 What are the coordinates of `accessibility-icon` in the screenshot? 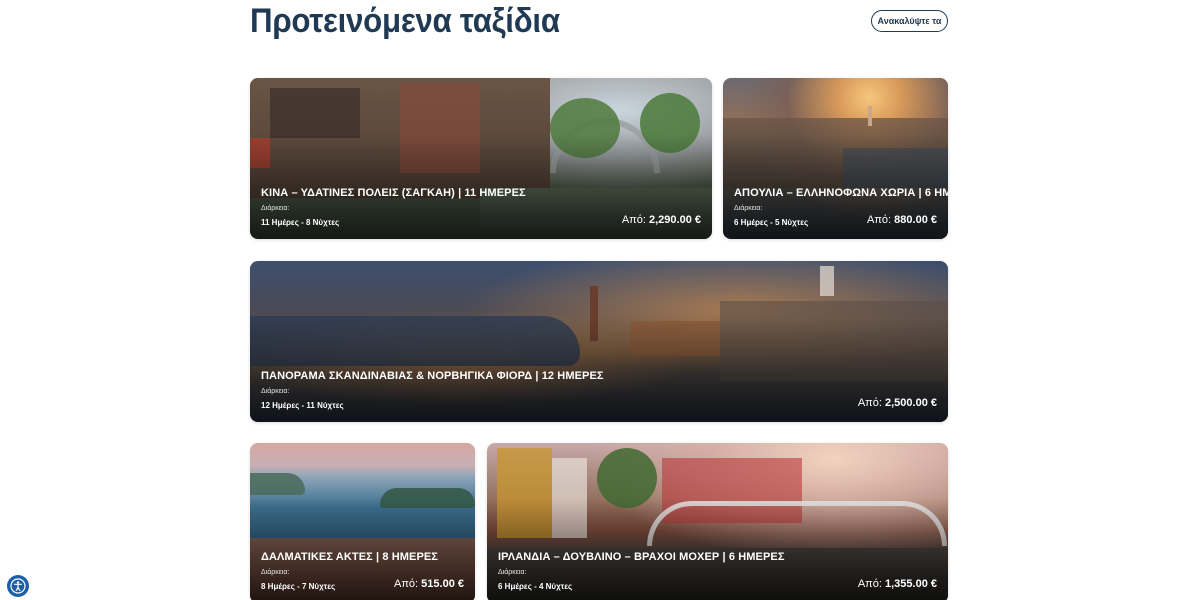 It's located at (18, 586).